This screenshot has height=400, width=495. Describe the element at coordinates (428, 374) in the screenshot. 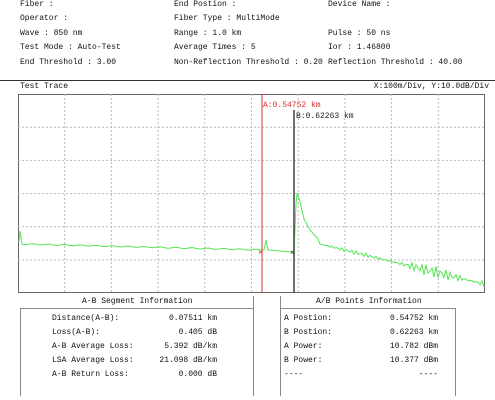

I see `points-row-value: ----` at that location.